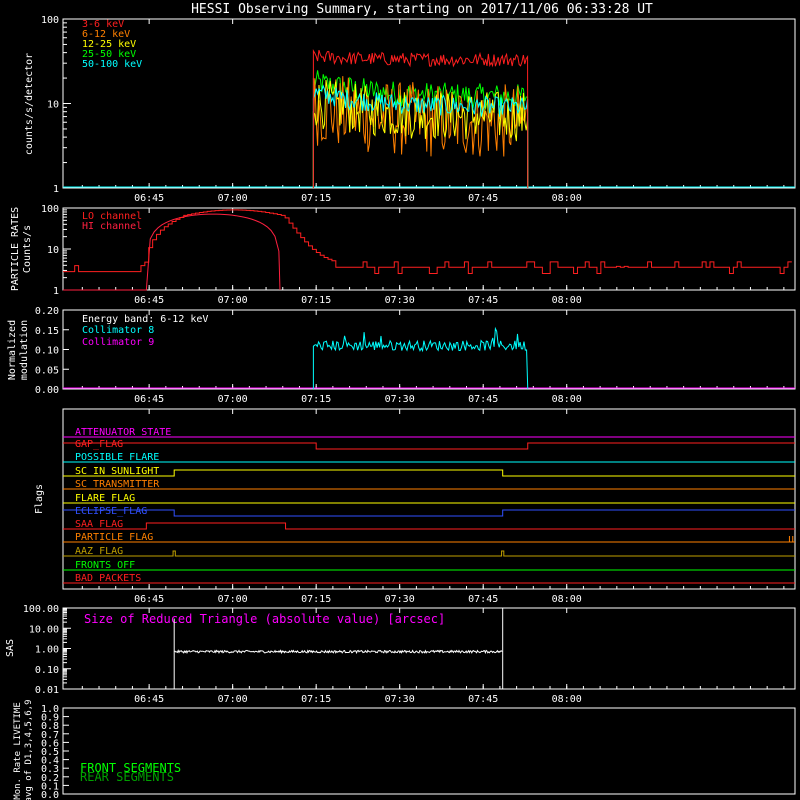 This screenshot has width=800, height=800. I want to click on particle-ylabel-line1: PARTICLE RATES, so click(15, 249).